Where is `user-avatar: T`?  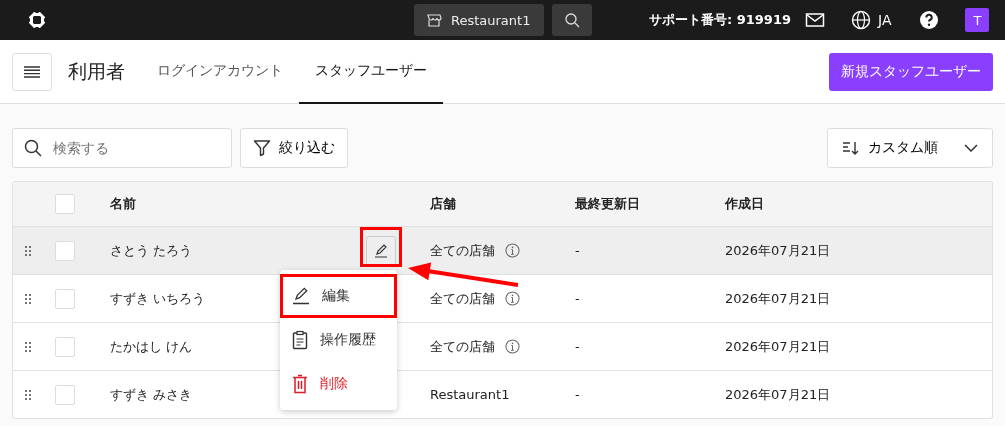 user-avatar: T is located at coordinates (977, 20).